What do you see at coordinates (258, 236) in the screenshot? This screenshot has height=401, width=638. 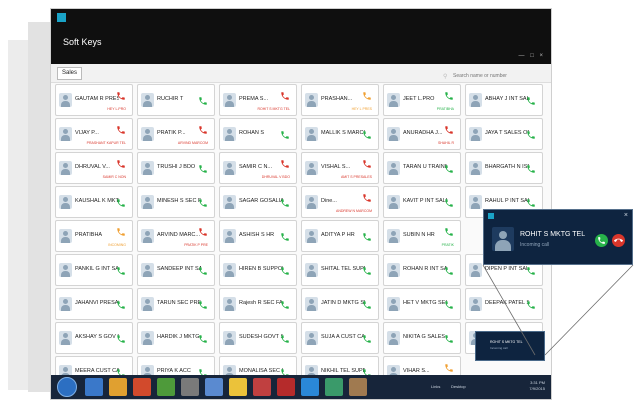 I see `contact-card: ASHISH S HR` at bounding box center [258, 236].